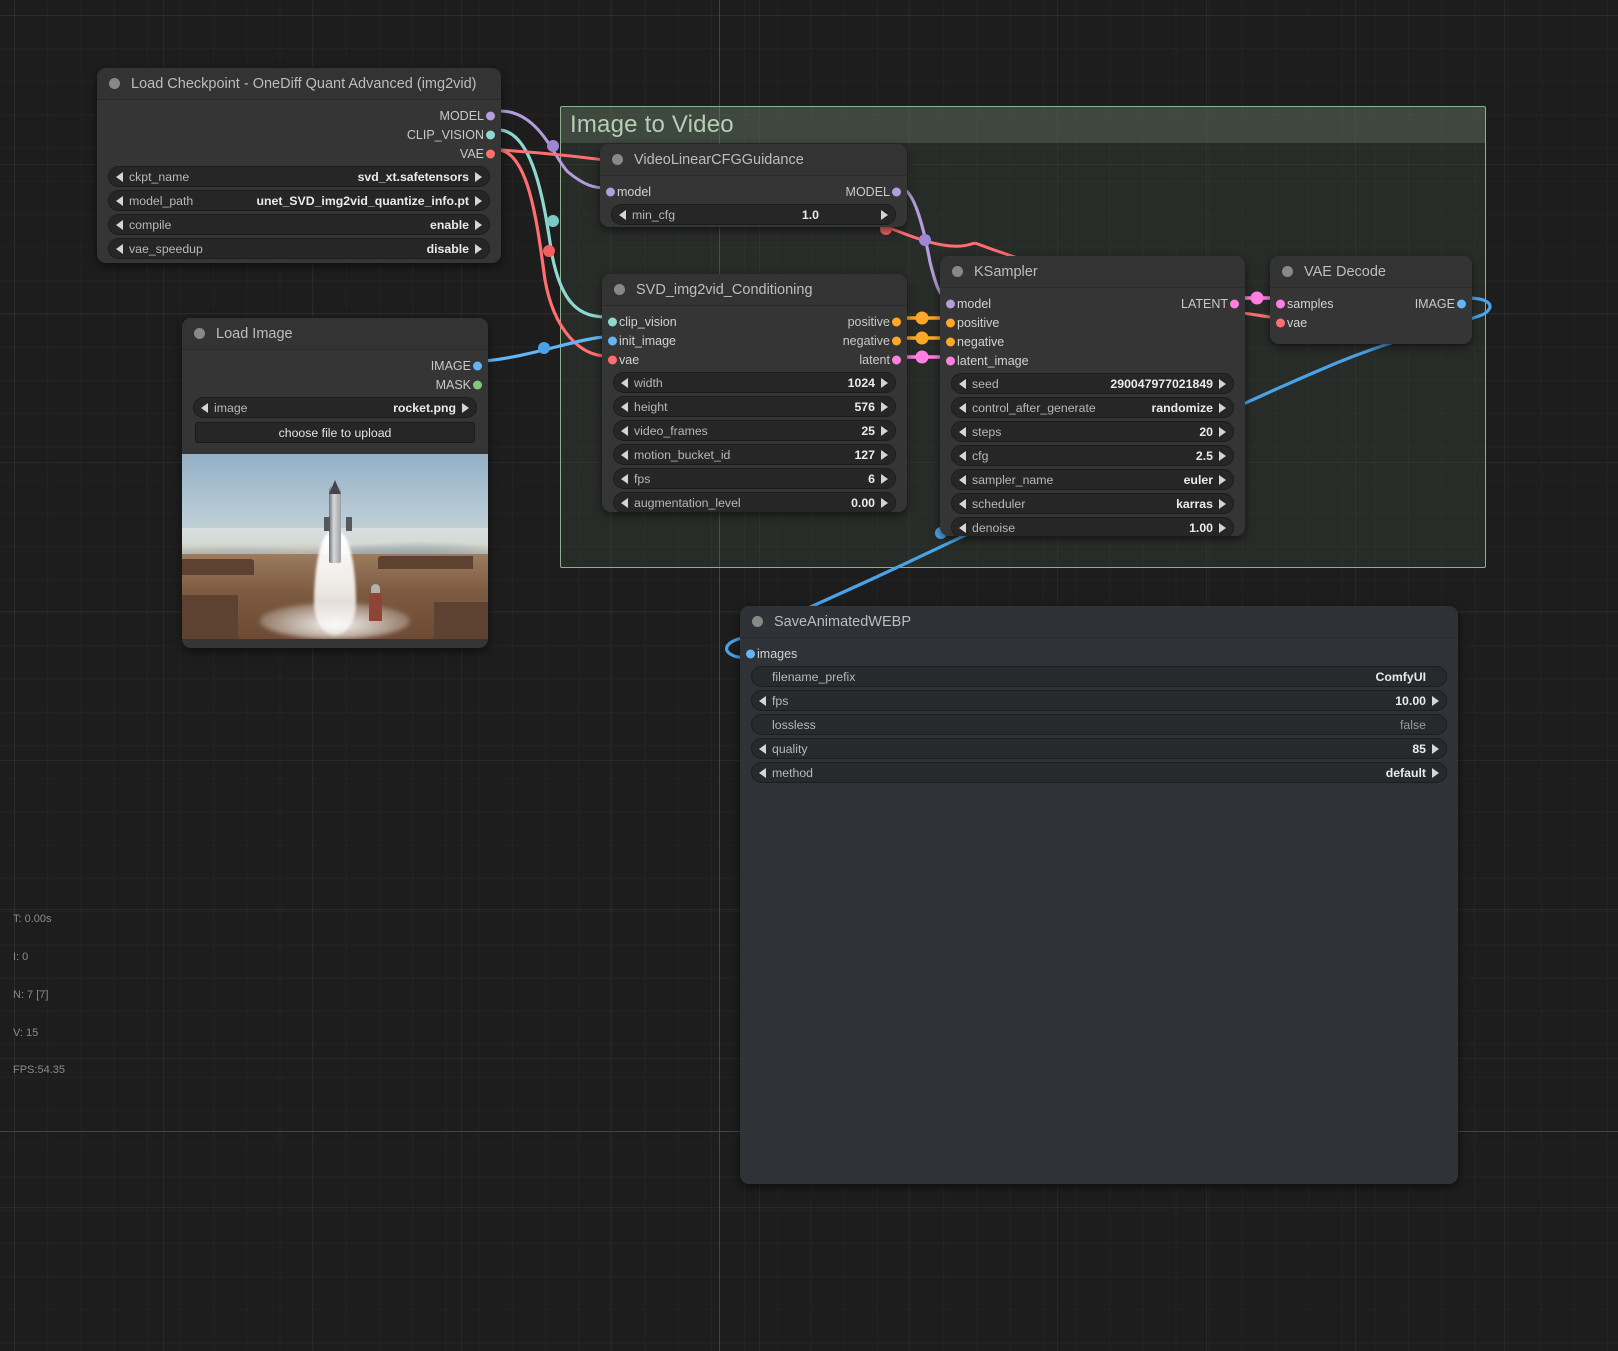 The width and height of the screenshot is (1618, 1351). Describe the element at coordinates (950, 341) in the screenshot. I see `port-dot-negative-in` at that location.